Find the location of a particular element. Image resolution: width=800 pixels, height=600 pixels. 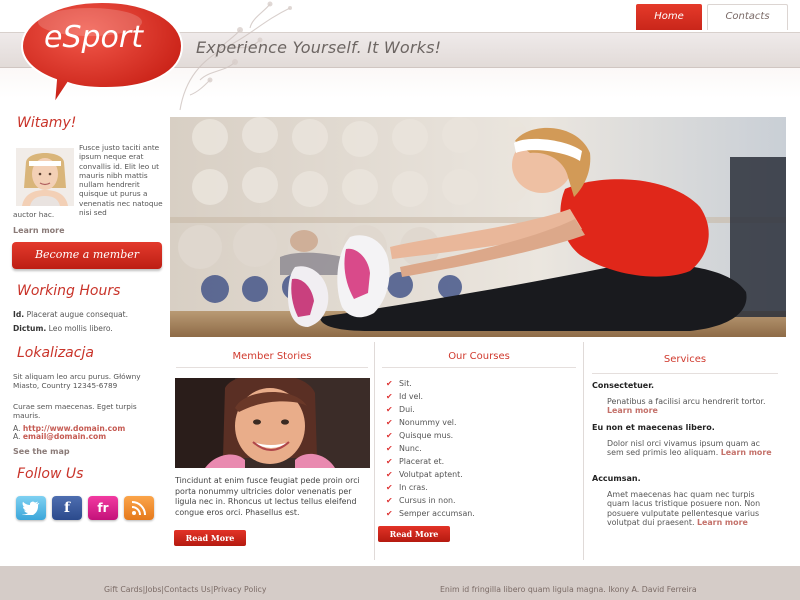

course-item: ✔ Sit. is located at coordinates (430, 383).